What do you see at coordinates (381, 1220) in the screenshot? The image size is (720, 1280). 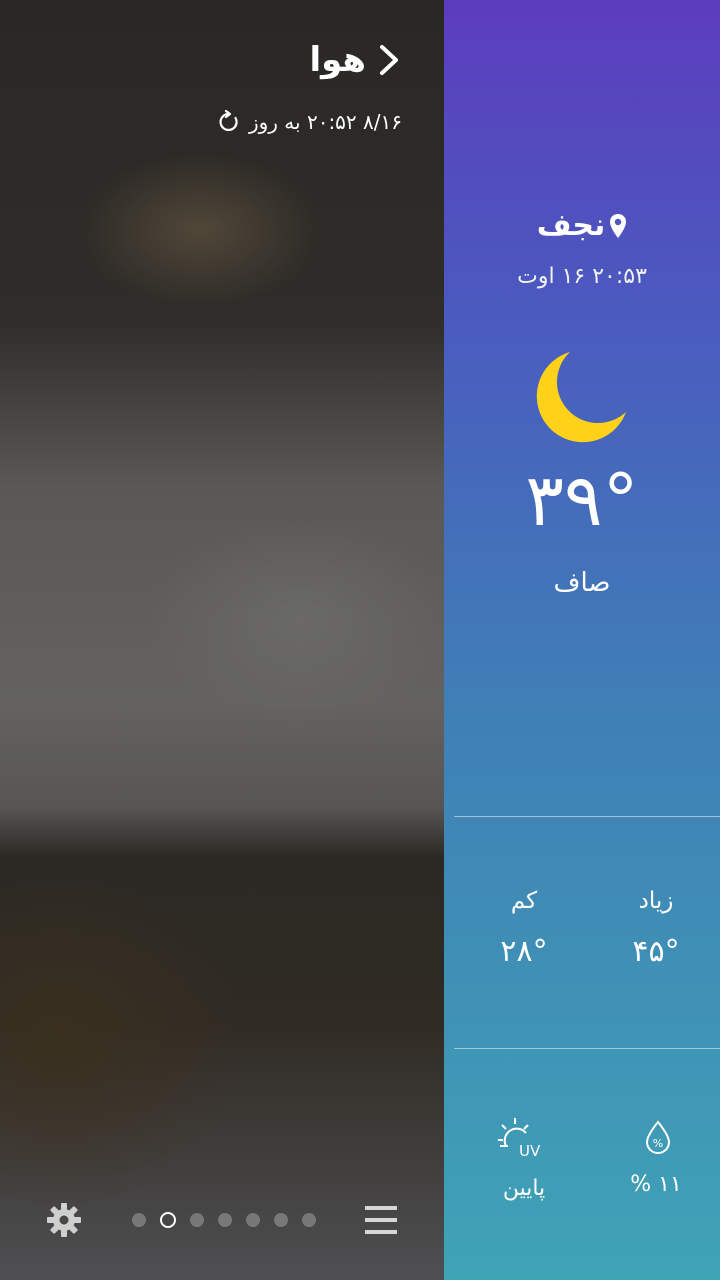 I see `hamburger-menu-icon` at bounding box center [381, 1220].